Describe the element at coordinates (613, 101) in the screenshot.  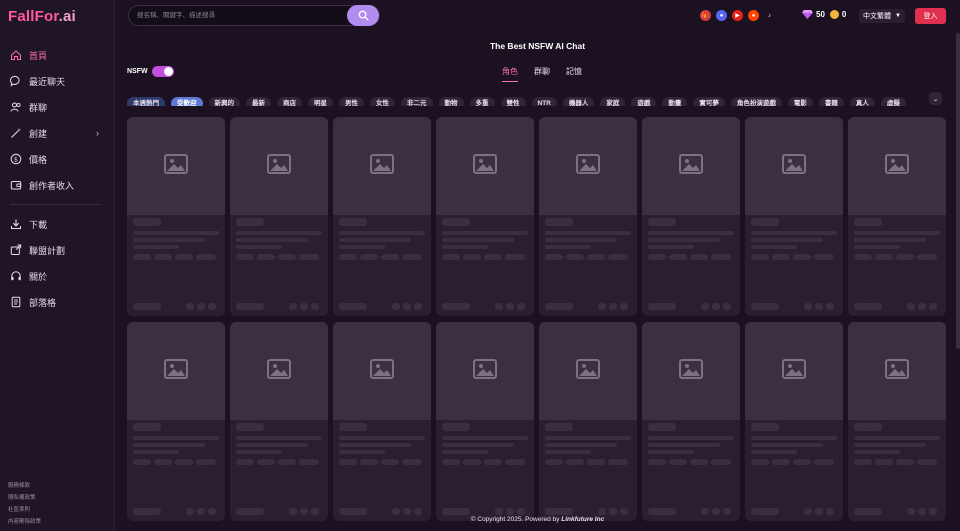
I see `tag-chip: 家庭` at that location.